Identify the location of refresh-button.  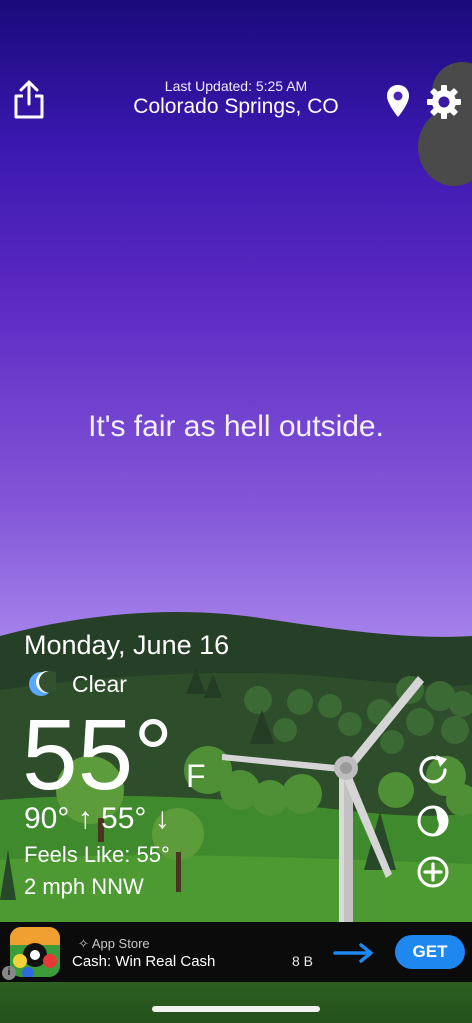
(433, 770).